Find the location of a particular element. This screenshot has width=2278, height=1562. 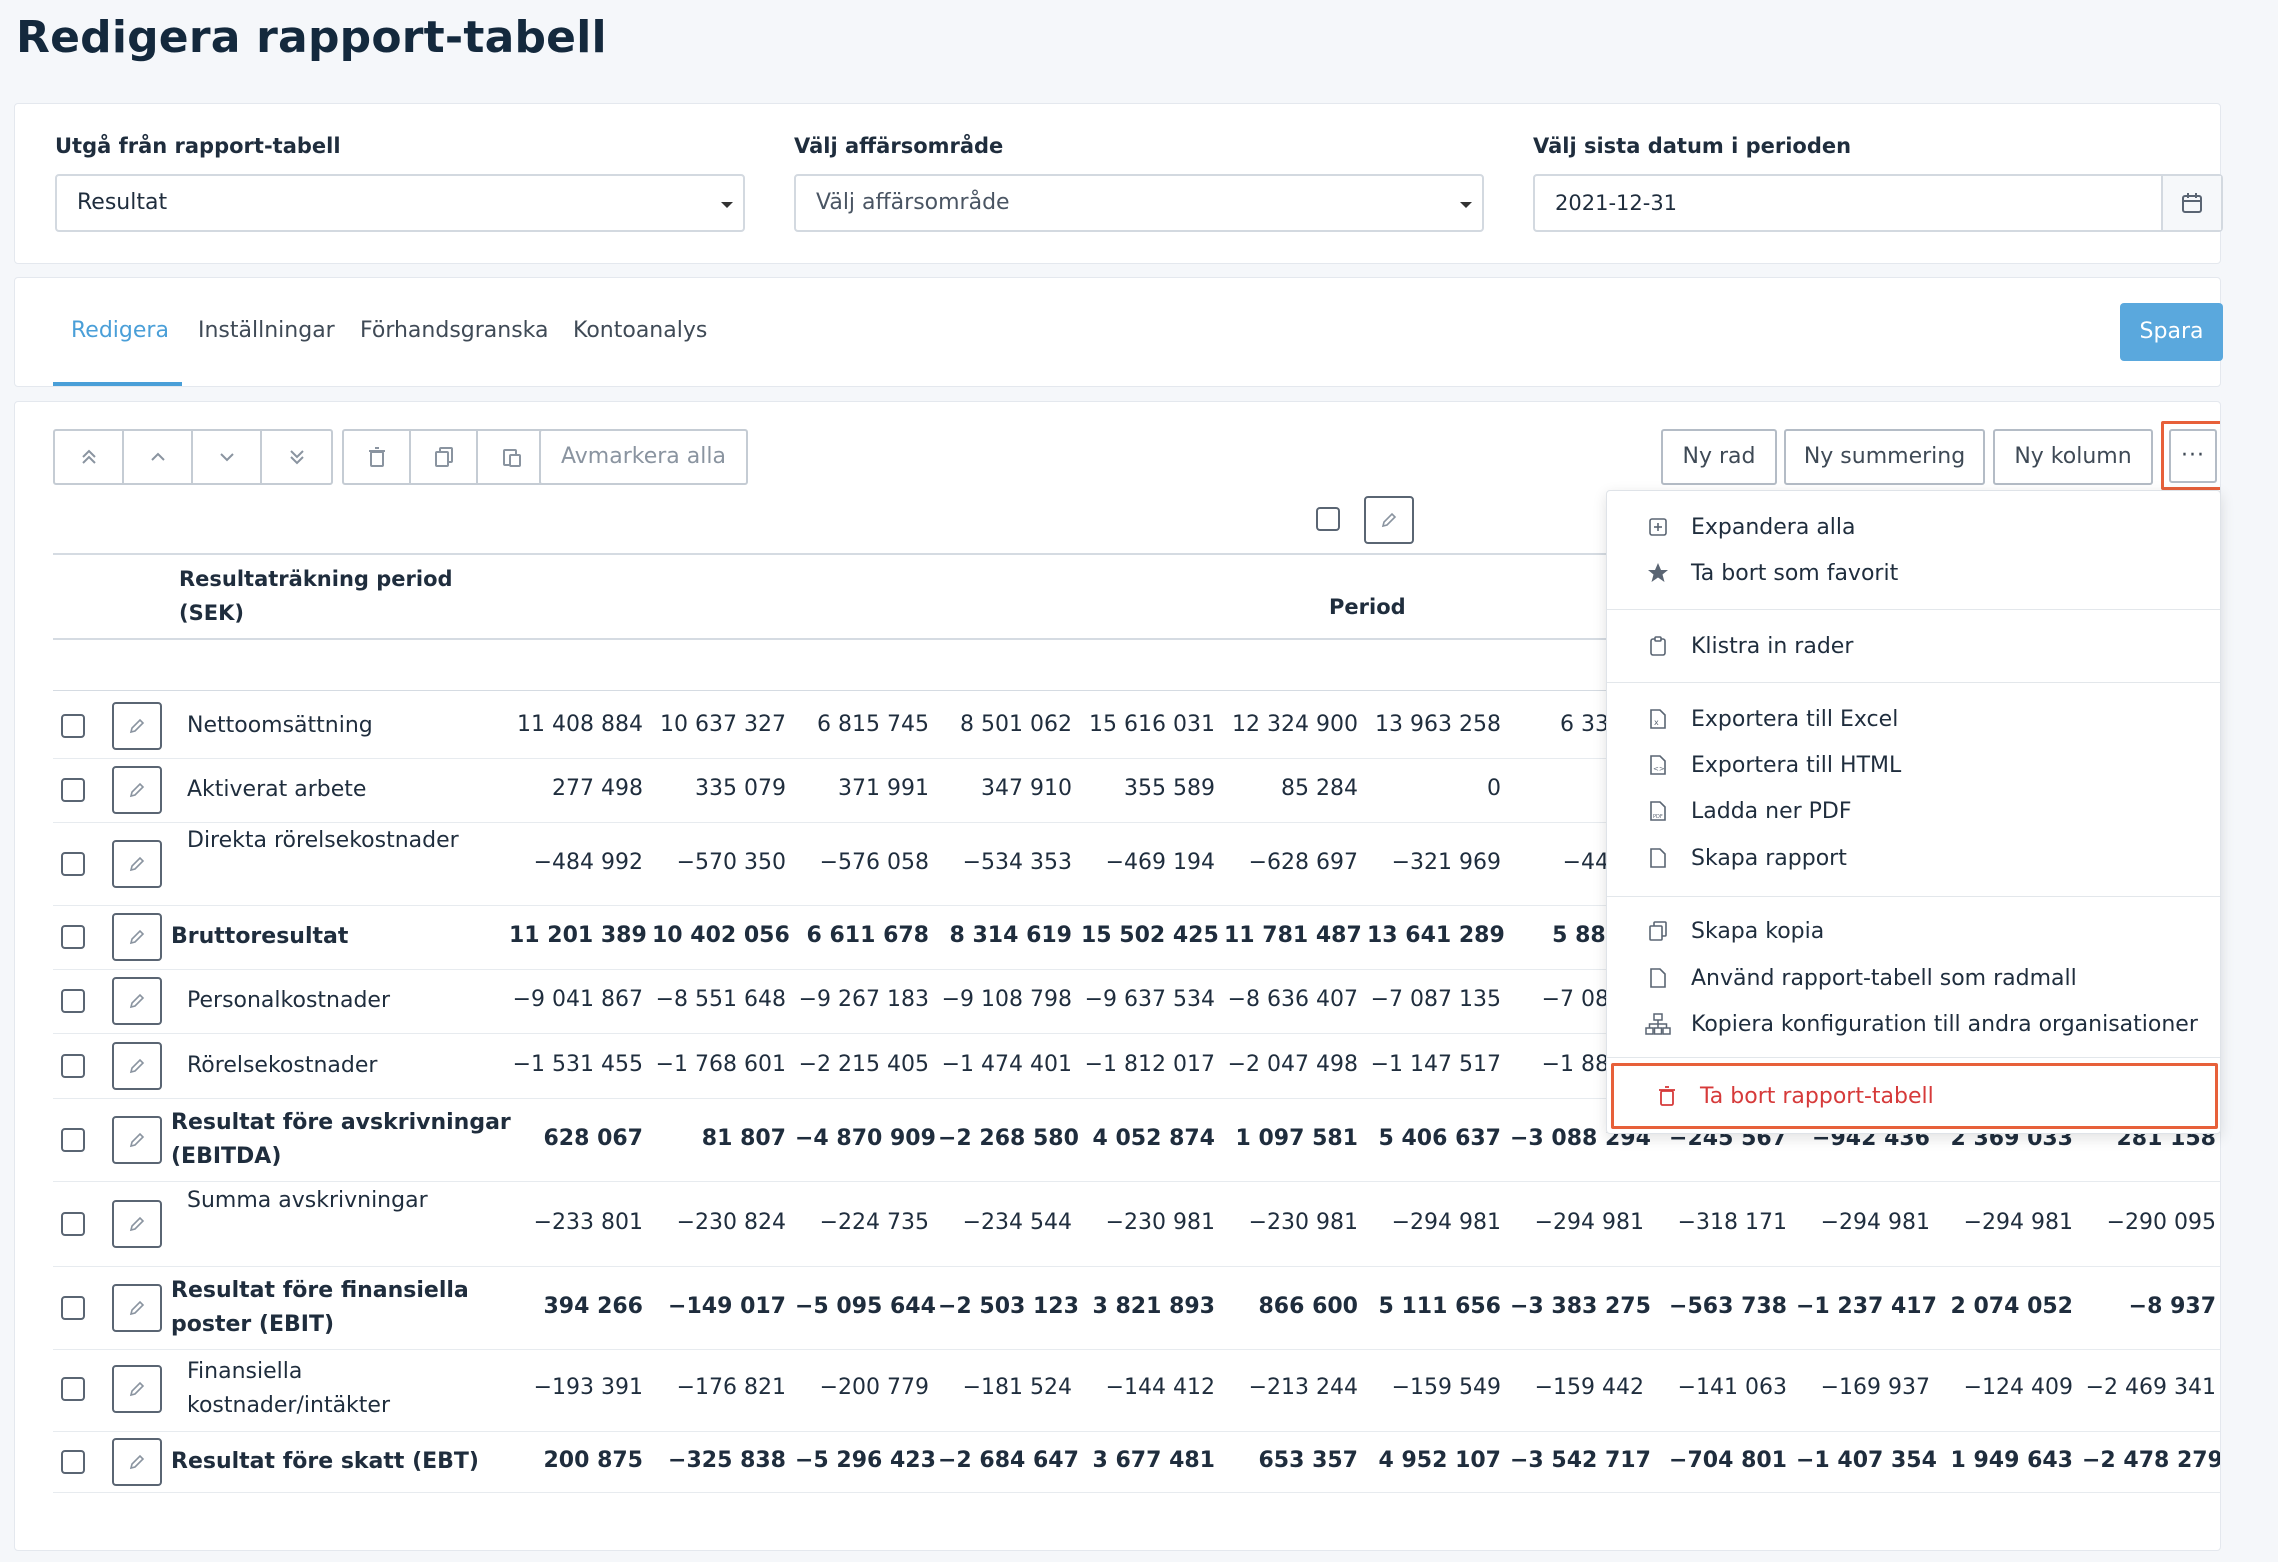

menu-item-download-pdf: PDF Ladda ner PDF is located at coordinates (1913, 811).